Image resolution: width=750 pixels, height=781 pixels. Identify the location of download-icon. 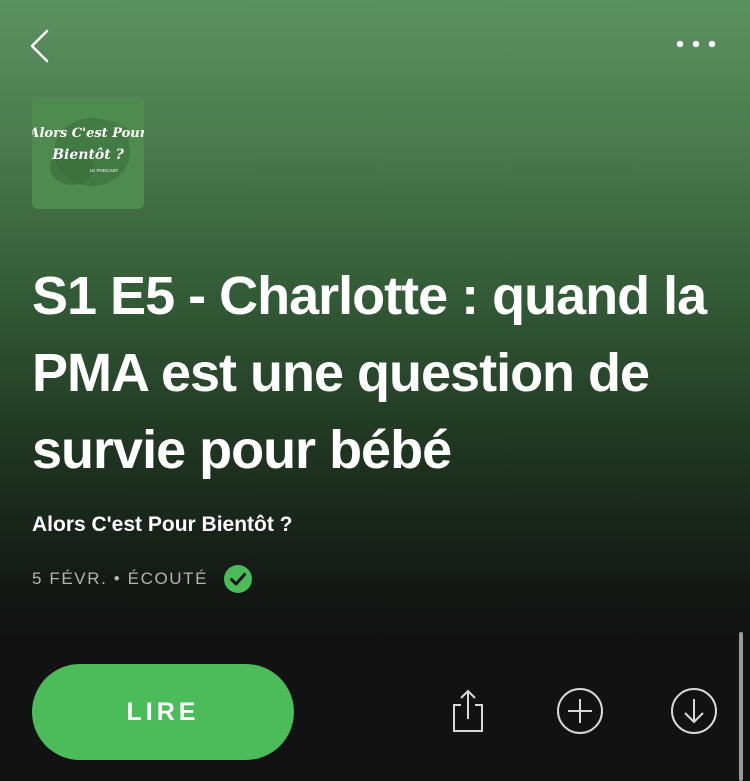
(694, 711).